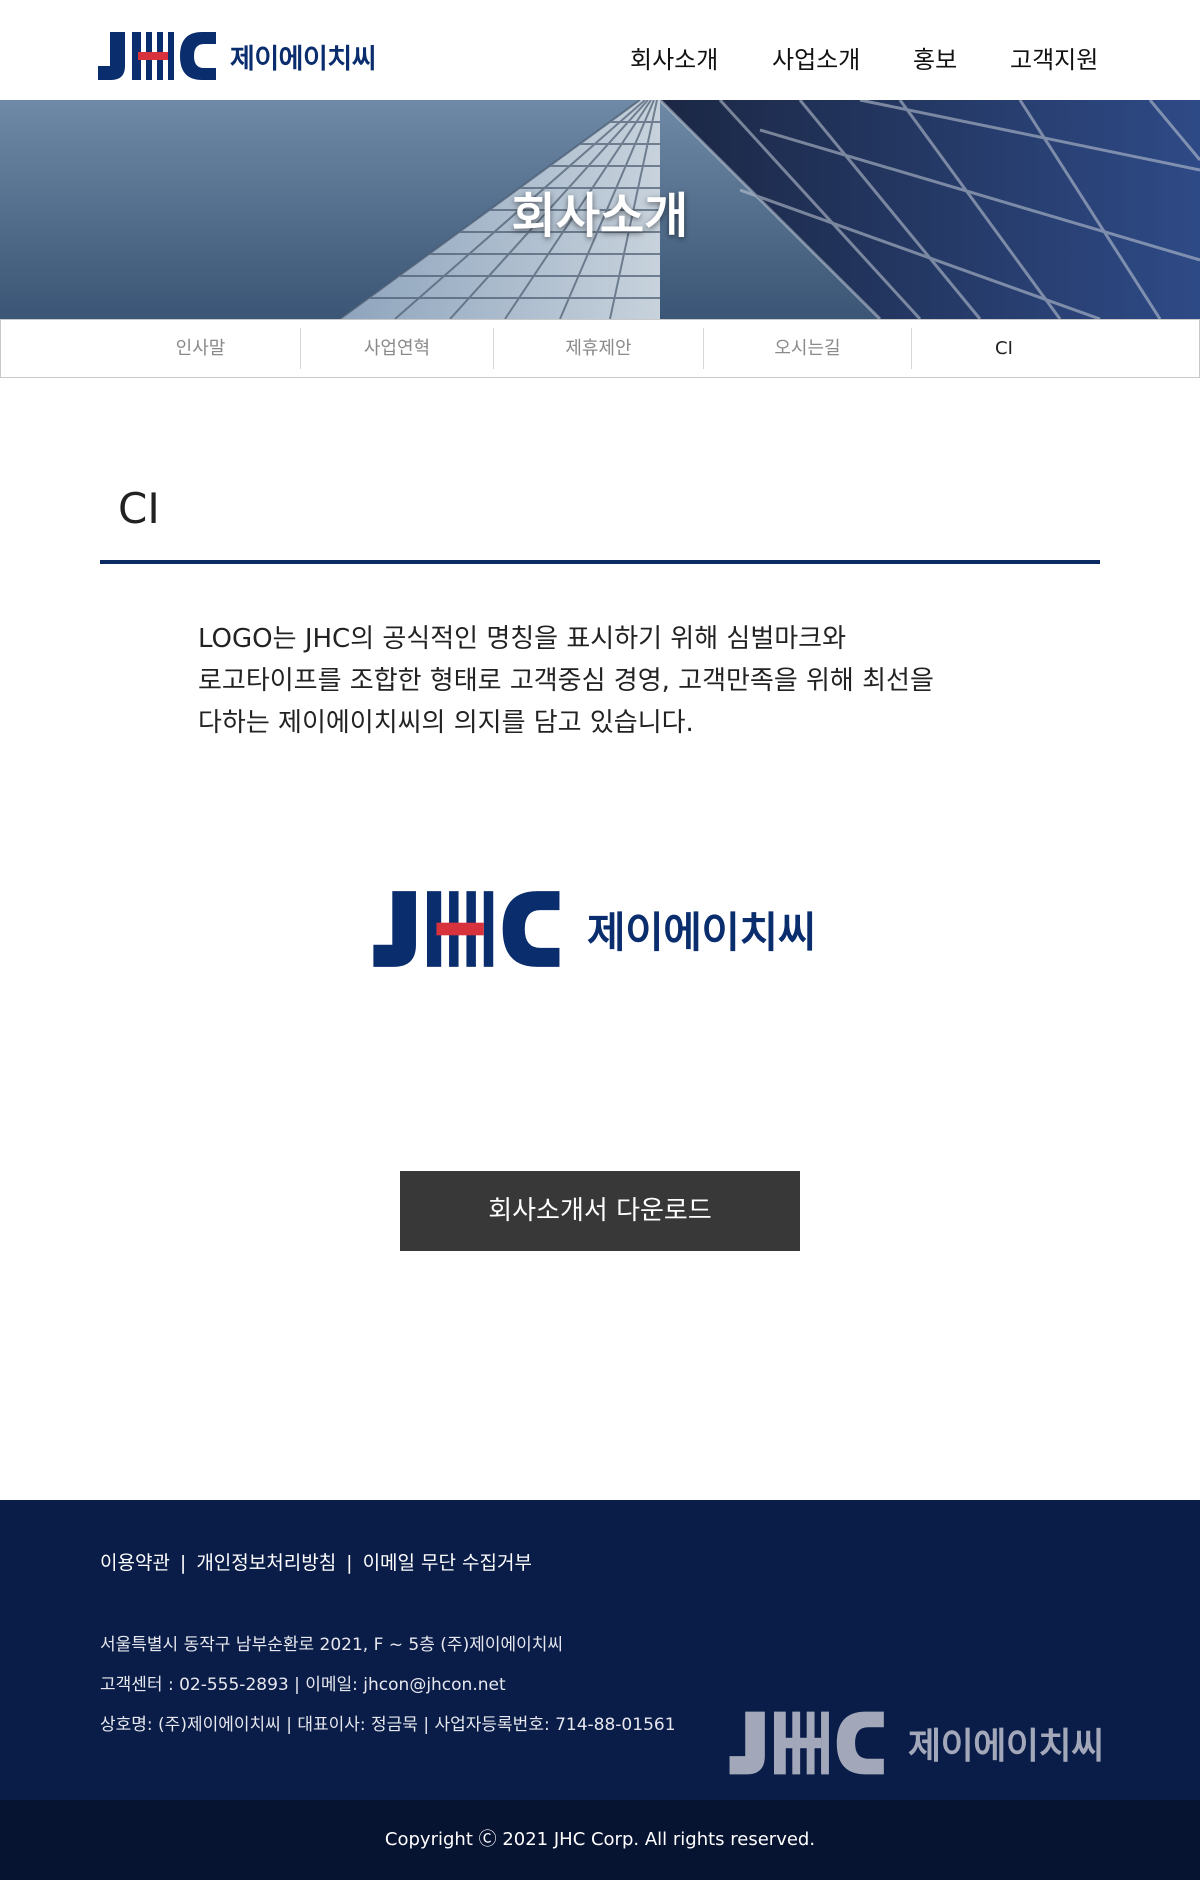 The image size is (1200, 1880). I want to click on nav-item-pr: 홍보, so click(935, 57).